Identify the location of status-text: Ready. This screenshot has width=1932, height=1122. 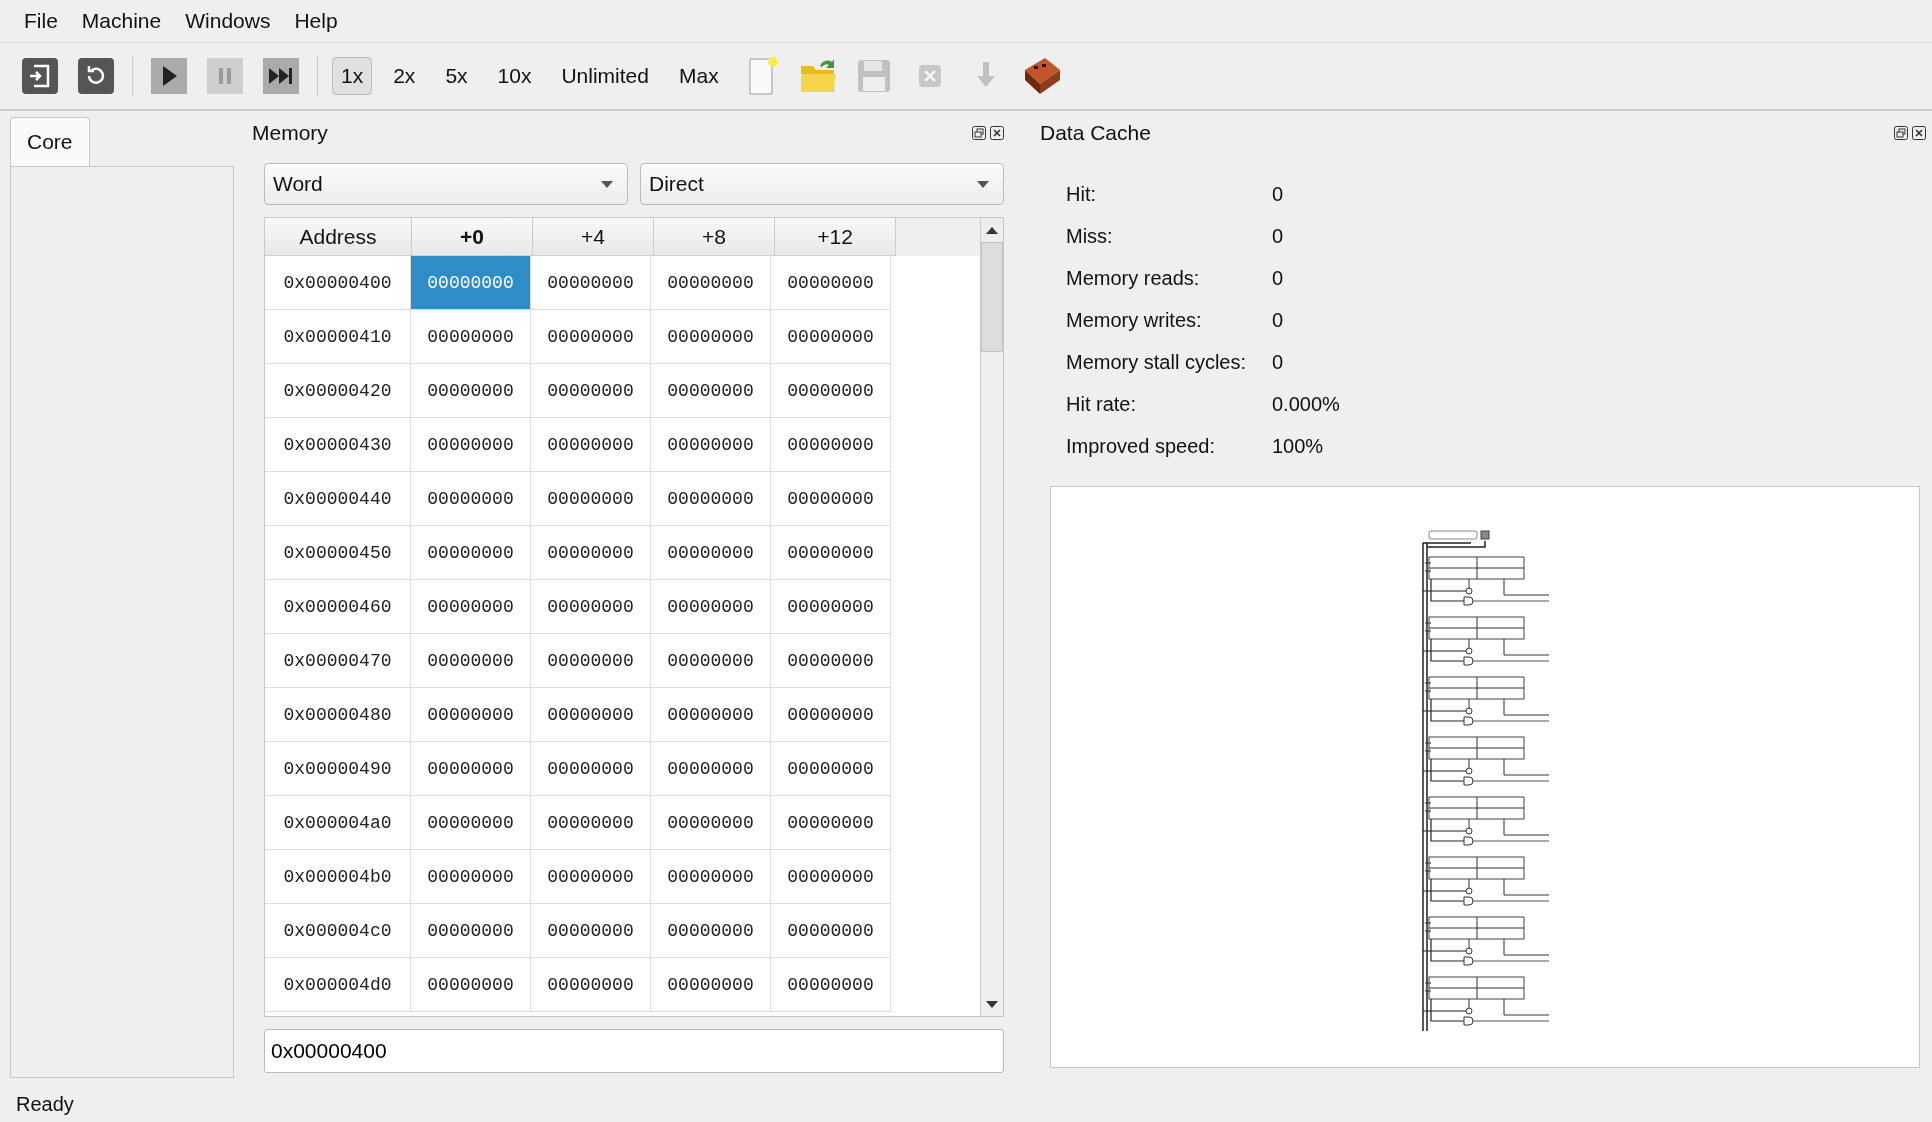
(45, 1104).